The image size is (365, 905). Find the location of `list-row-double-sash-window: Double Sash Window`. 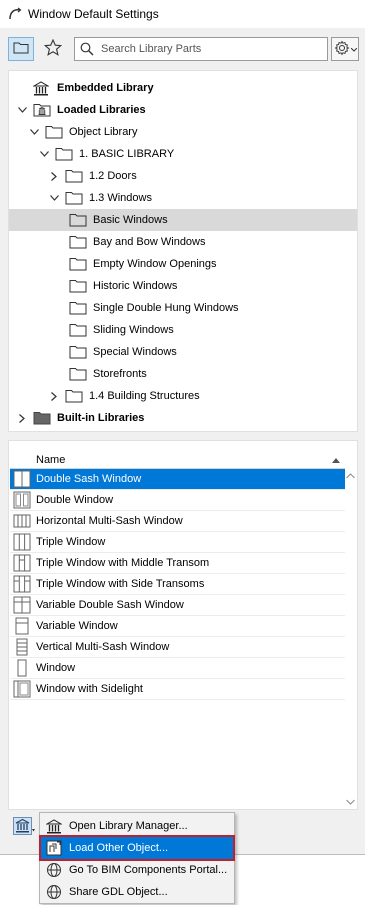

list-row-double-sash-window: Double Sash Window is located at coordinates (177, 479).